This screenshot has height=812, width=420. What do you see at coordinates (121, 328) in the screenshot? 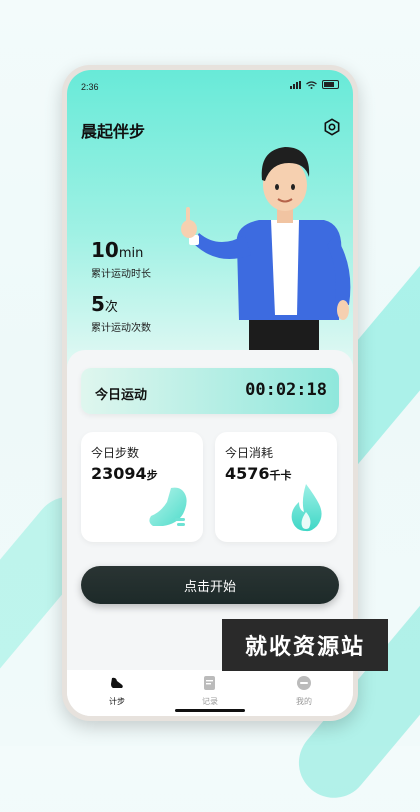
I see `count-label: 累计运动次数` at bounding box center [121, 328].